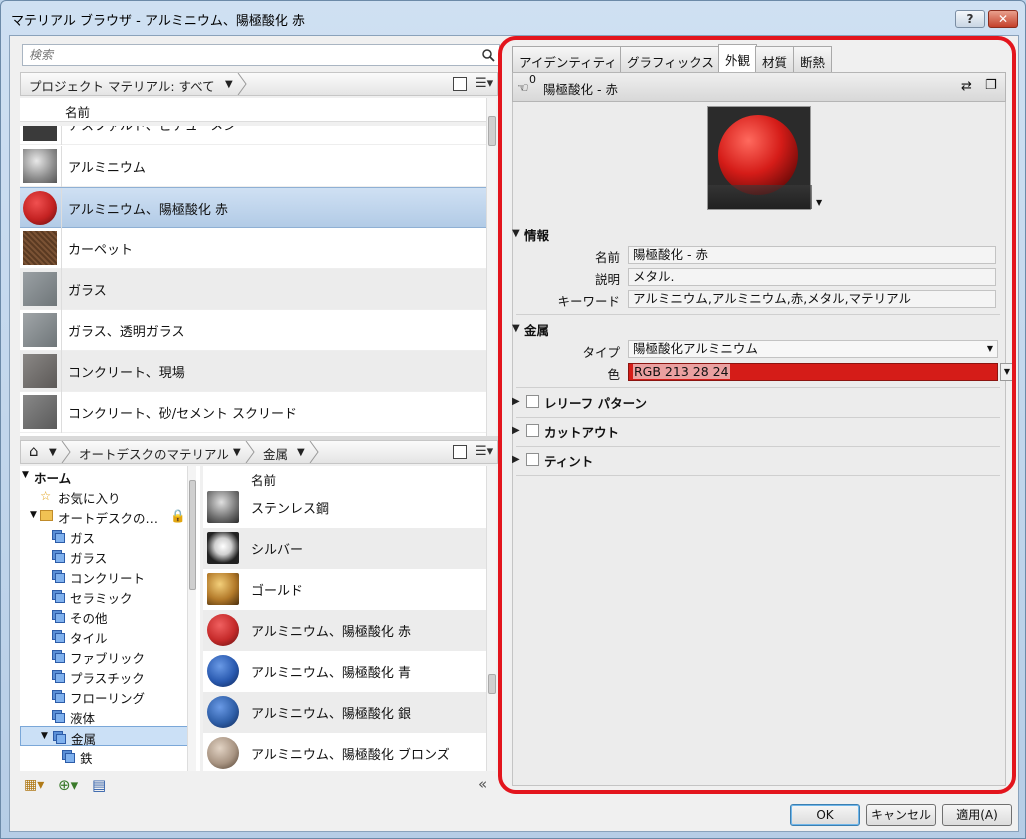 This screenshot has width=1026, height=839. I want to click on tree-item-autodesk-library: ▼ オートデスクの… 🔒, so click(110, 516).